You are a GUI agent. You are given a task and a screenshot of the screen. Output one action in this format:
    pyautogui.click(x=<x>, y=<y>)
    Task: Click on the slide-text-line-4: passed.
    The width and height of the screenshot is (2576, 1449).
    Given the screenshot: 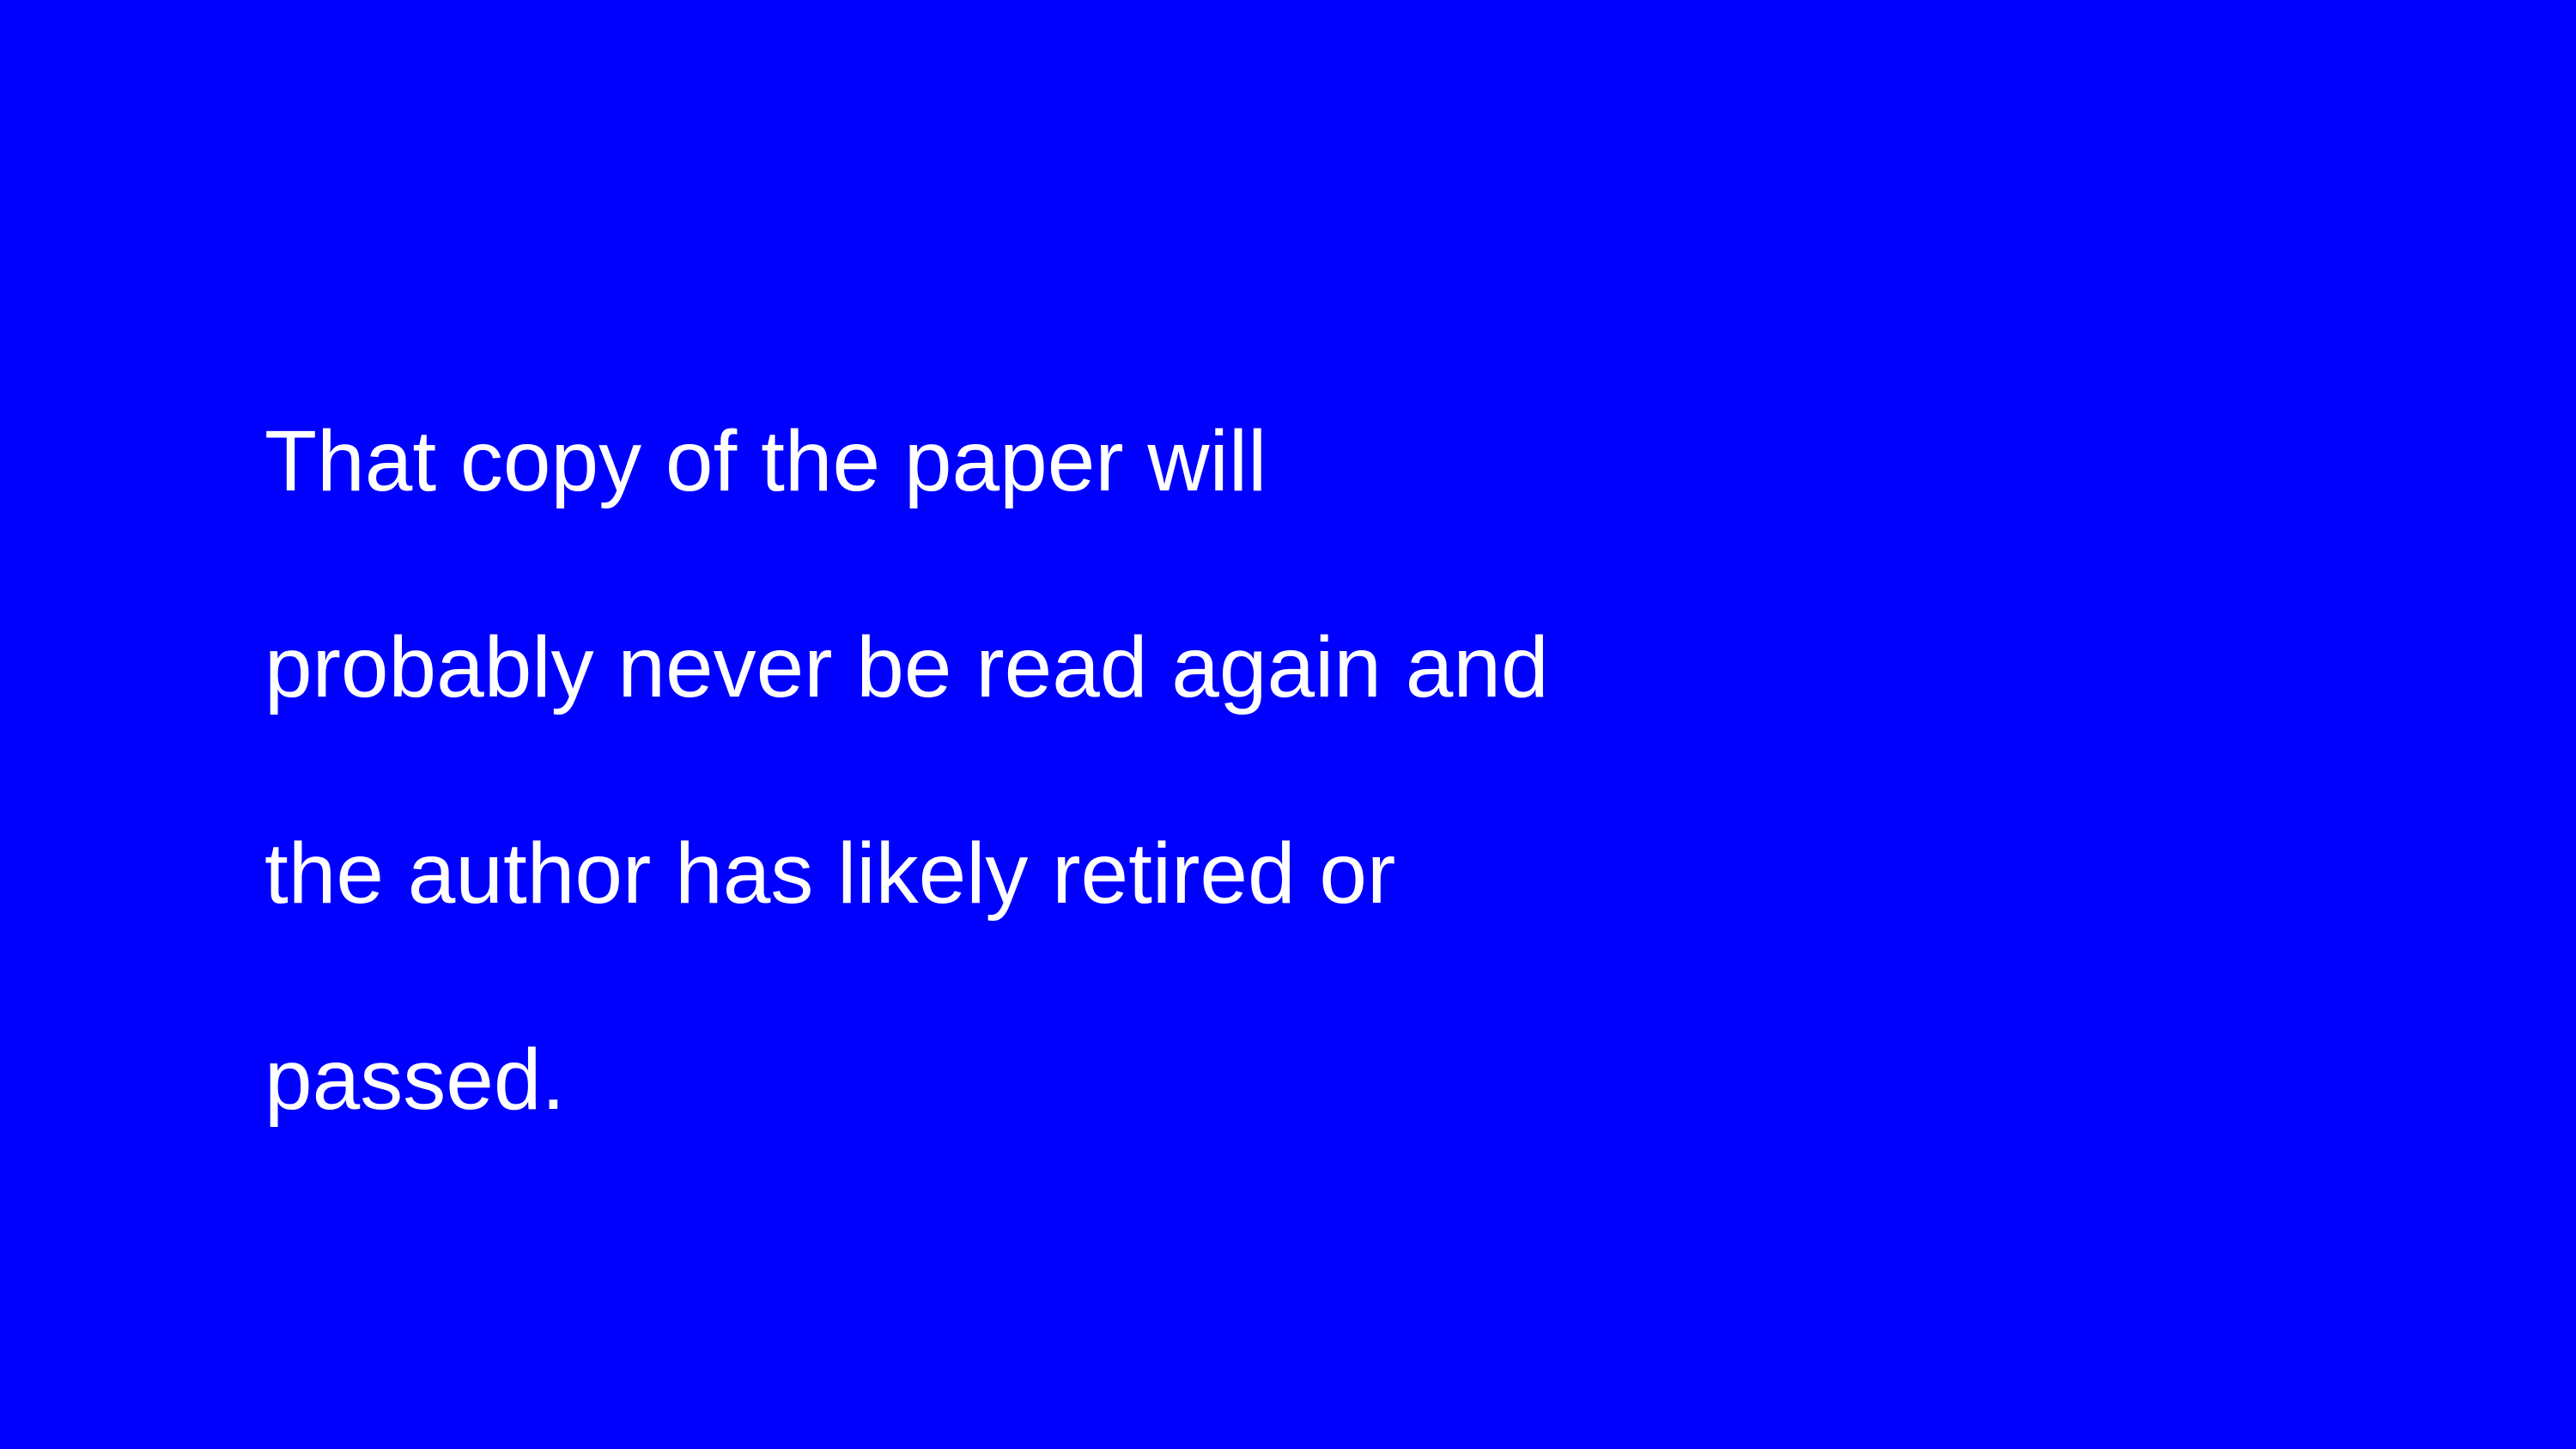 What is the action you would take?
    pyautogui.click(x=415, y=1080)
    